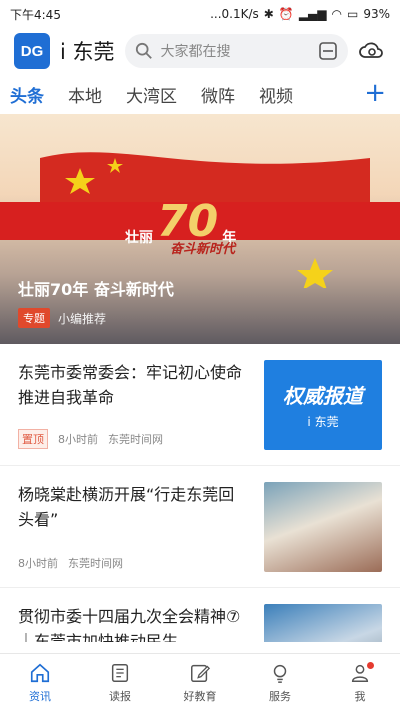 The width and height of the screenshot is (400, 711). I want to click on tab-local: 本地, so click(85, 94).